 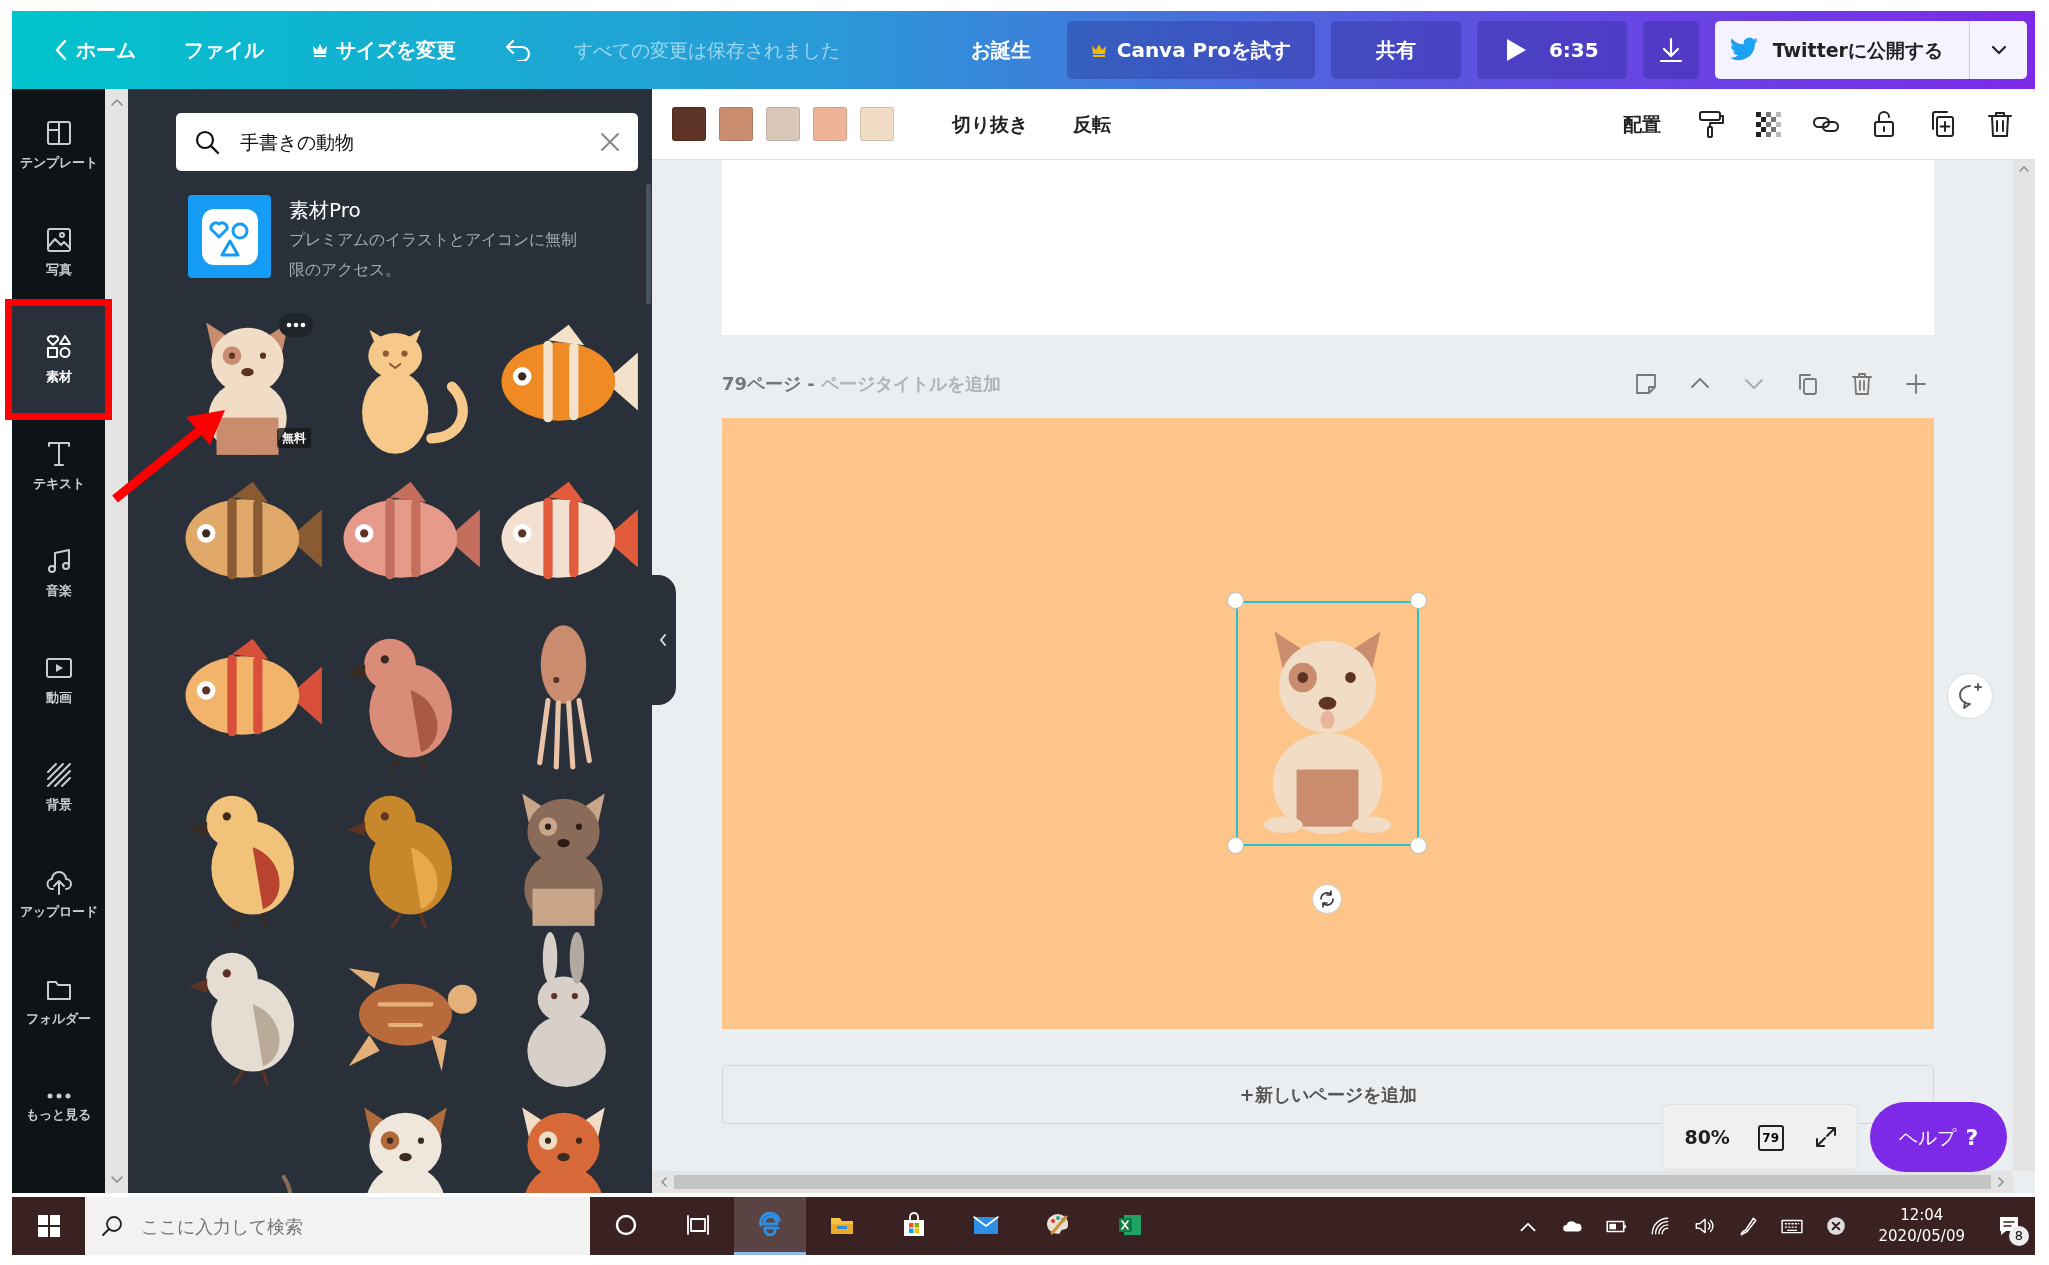 What do you see at coordinates (58, 1001) in the screenshot?
I see `sidebar-item: フォルダー` at bounding box center [58, 1001].